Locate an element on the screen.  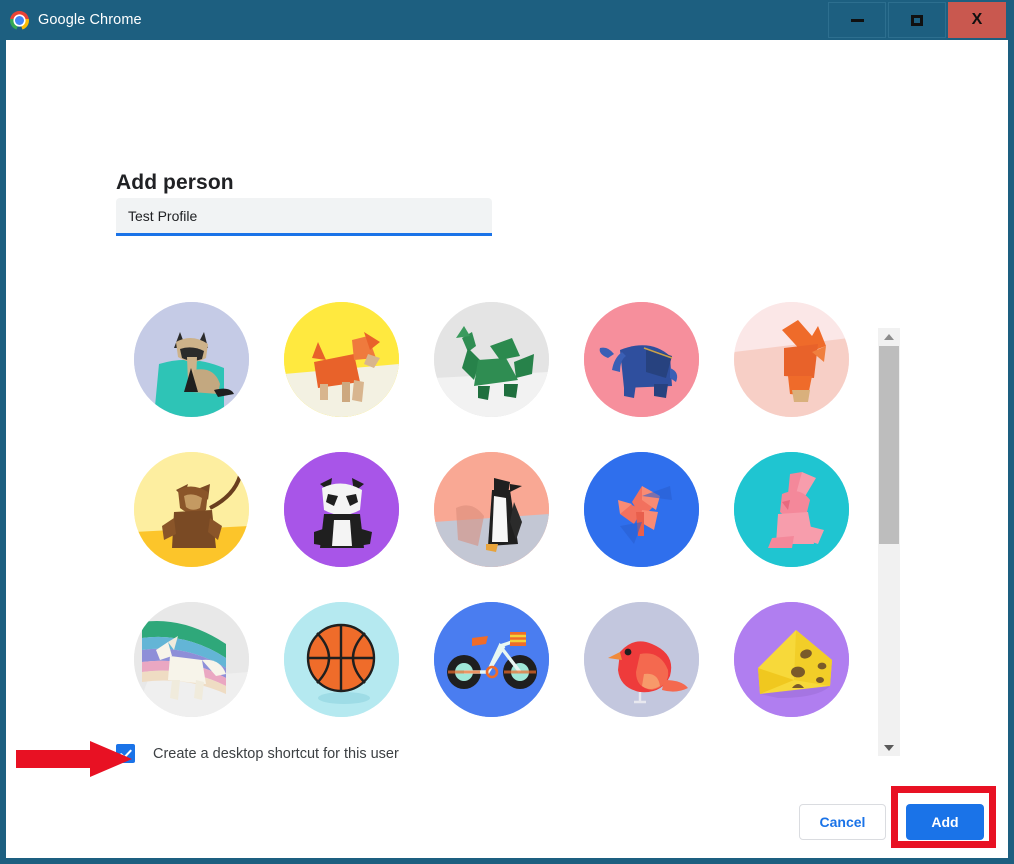
avatar-unicorn-icon is located at coordinates (191, 659).